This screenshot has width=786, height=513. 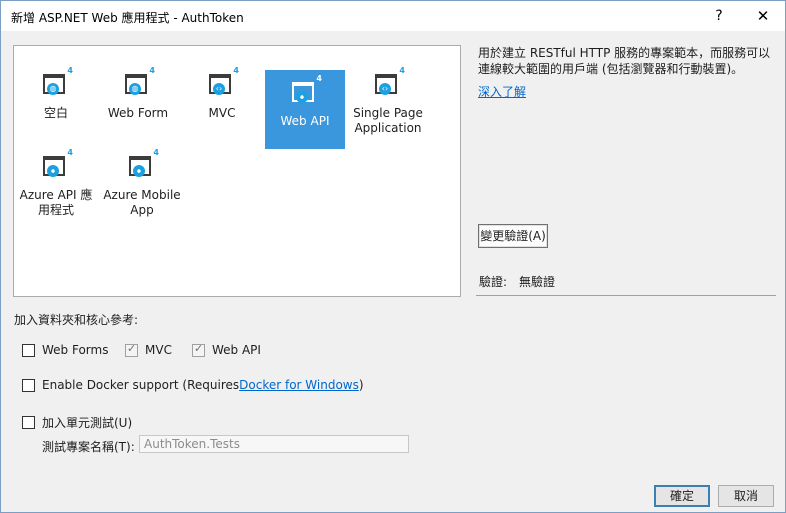 I want to click on auth-status: 驗證: 無驗證, so click(x=517, y=281).